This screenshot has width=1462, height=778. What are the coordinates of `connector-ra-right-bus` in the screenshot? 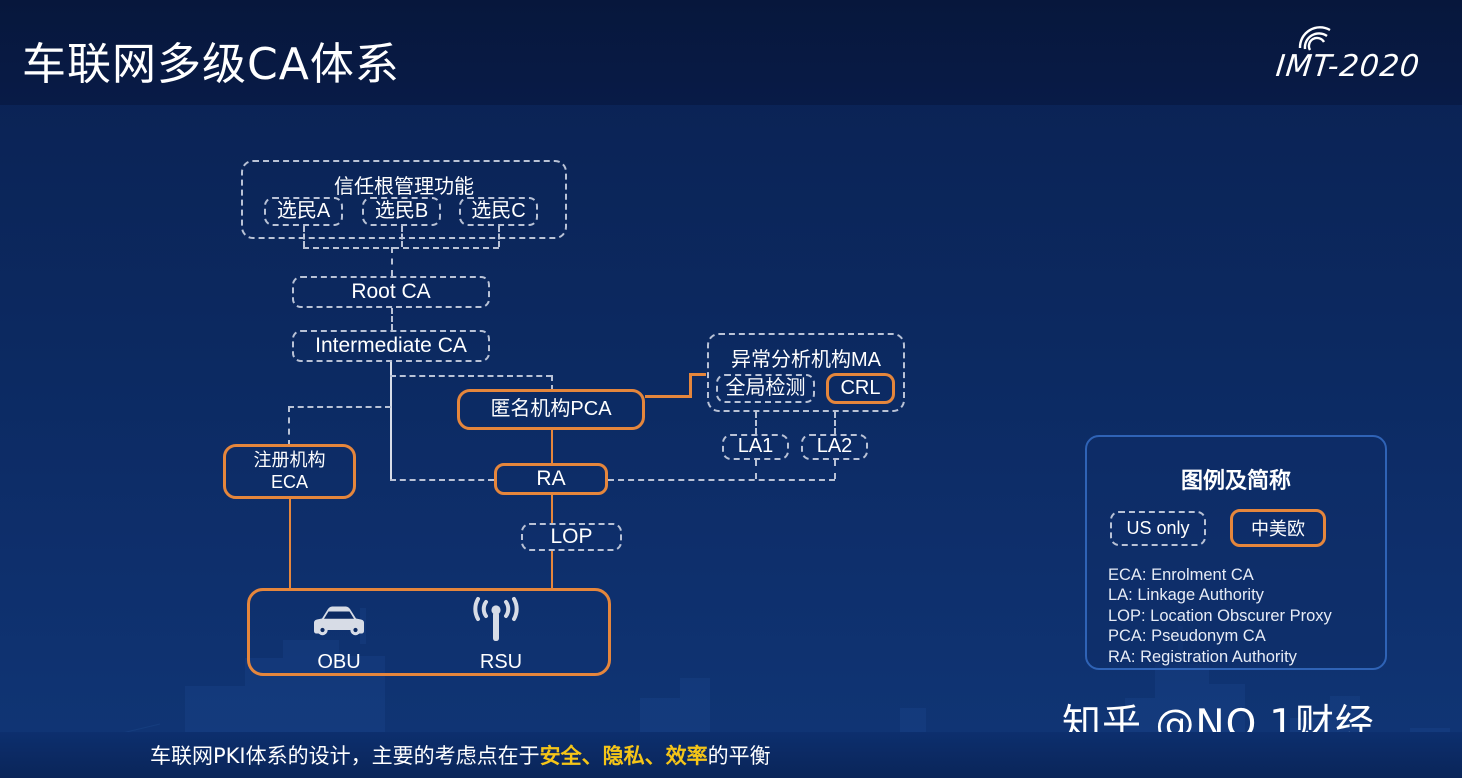 It's located at (721, 480).